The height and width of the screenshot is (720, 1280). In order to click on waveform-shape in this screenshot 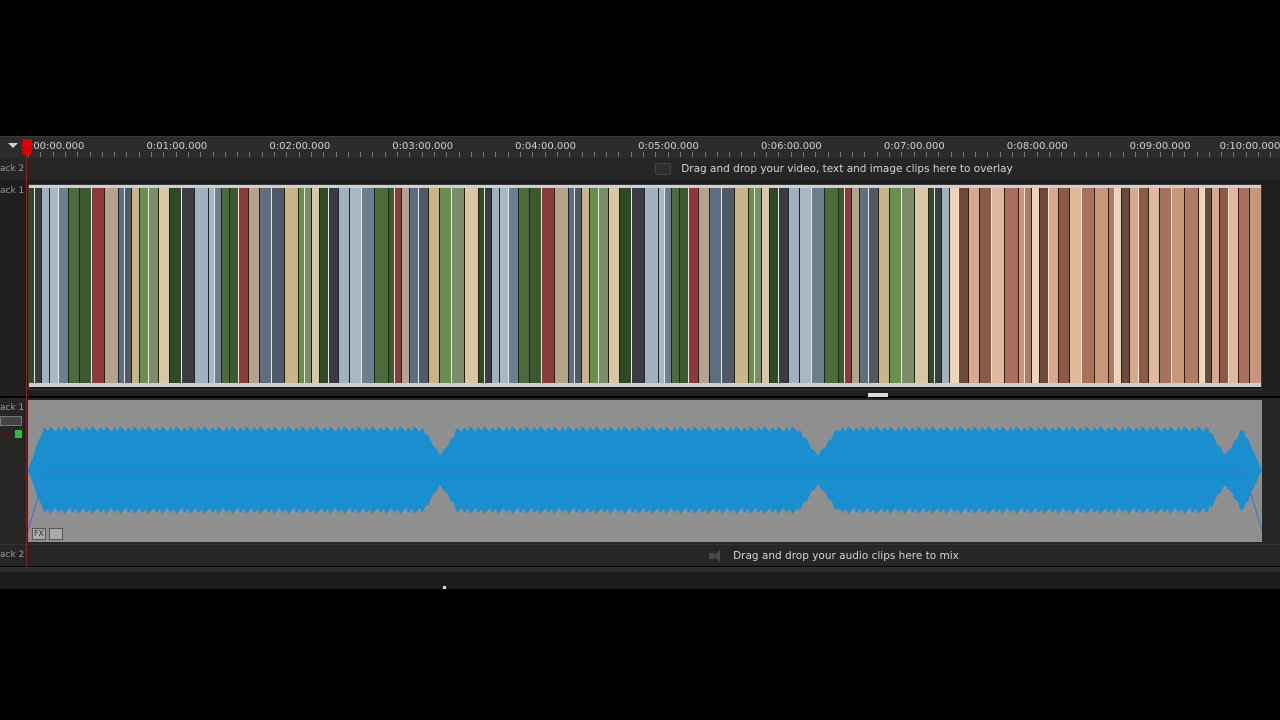, I will do `click(645, 470)`.